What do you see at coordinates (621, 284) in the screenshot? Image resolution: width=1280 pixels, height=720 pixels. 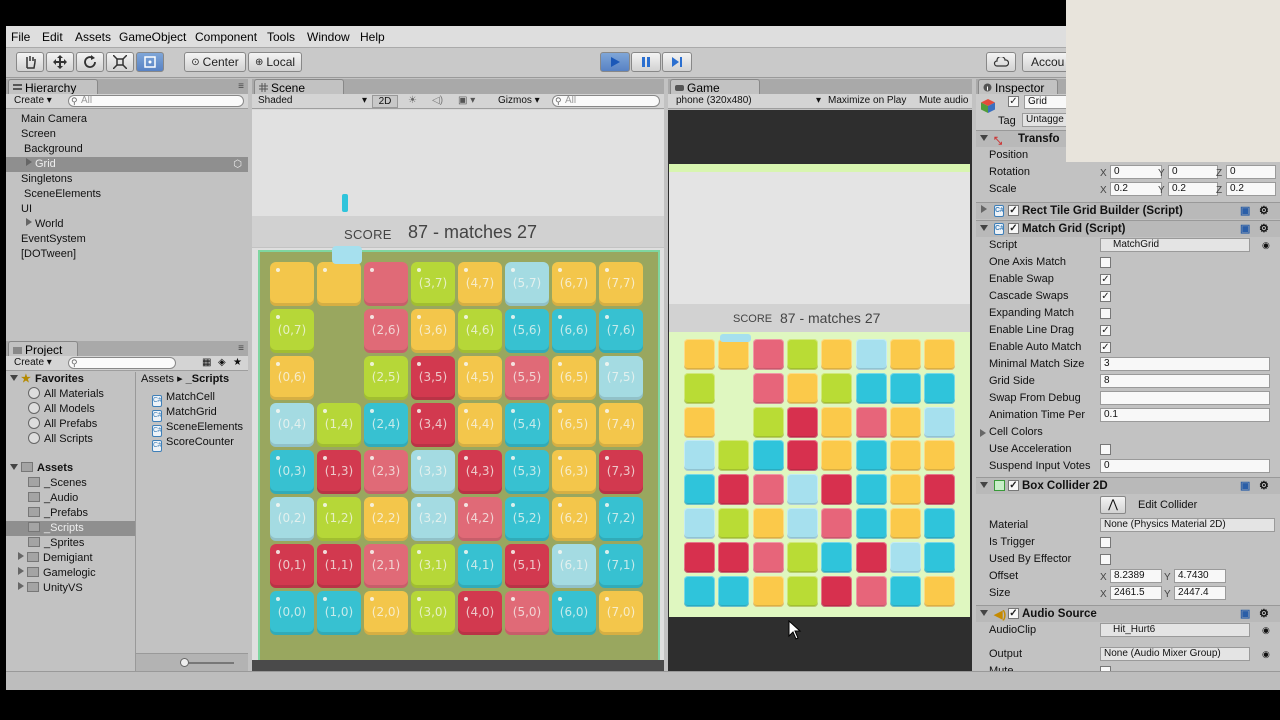 I see `scene-cell: (7,7)` at bounding box center [621, 284].